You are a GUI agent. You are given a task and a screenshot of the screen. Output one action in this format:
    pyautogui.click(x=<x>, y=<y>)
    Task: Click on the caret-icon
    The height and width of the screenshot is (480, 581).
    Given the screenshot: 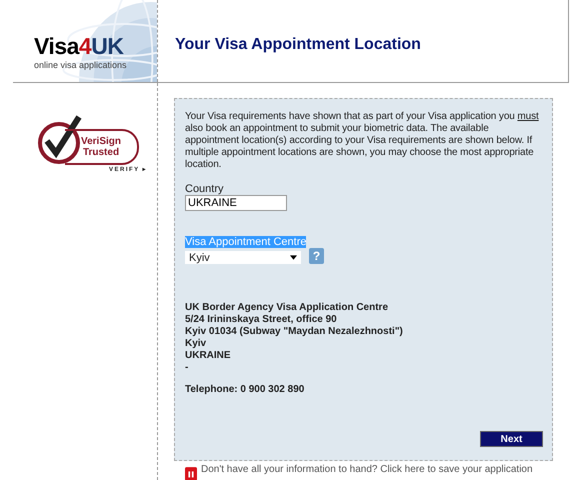 What is the action you would take?
    pyautogui.click(x=293, y=257)
    